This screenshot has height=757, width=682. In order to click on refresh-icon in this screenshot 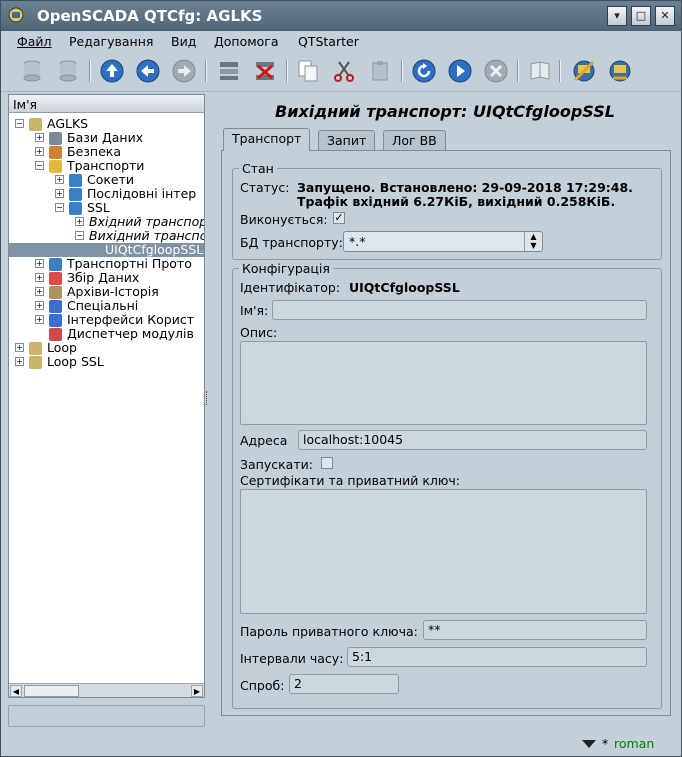, I will do `click(424, 71)`.